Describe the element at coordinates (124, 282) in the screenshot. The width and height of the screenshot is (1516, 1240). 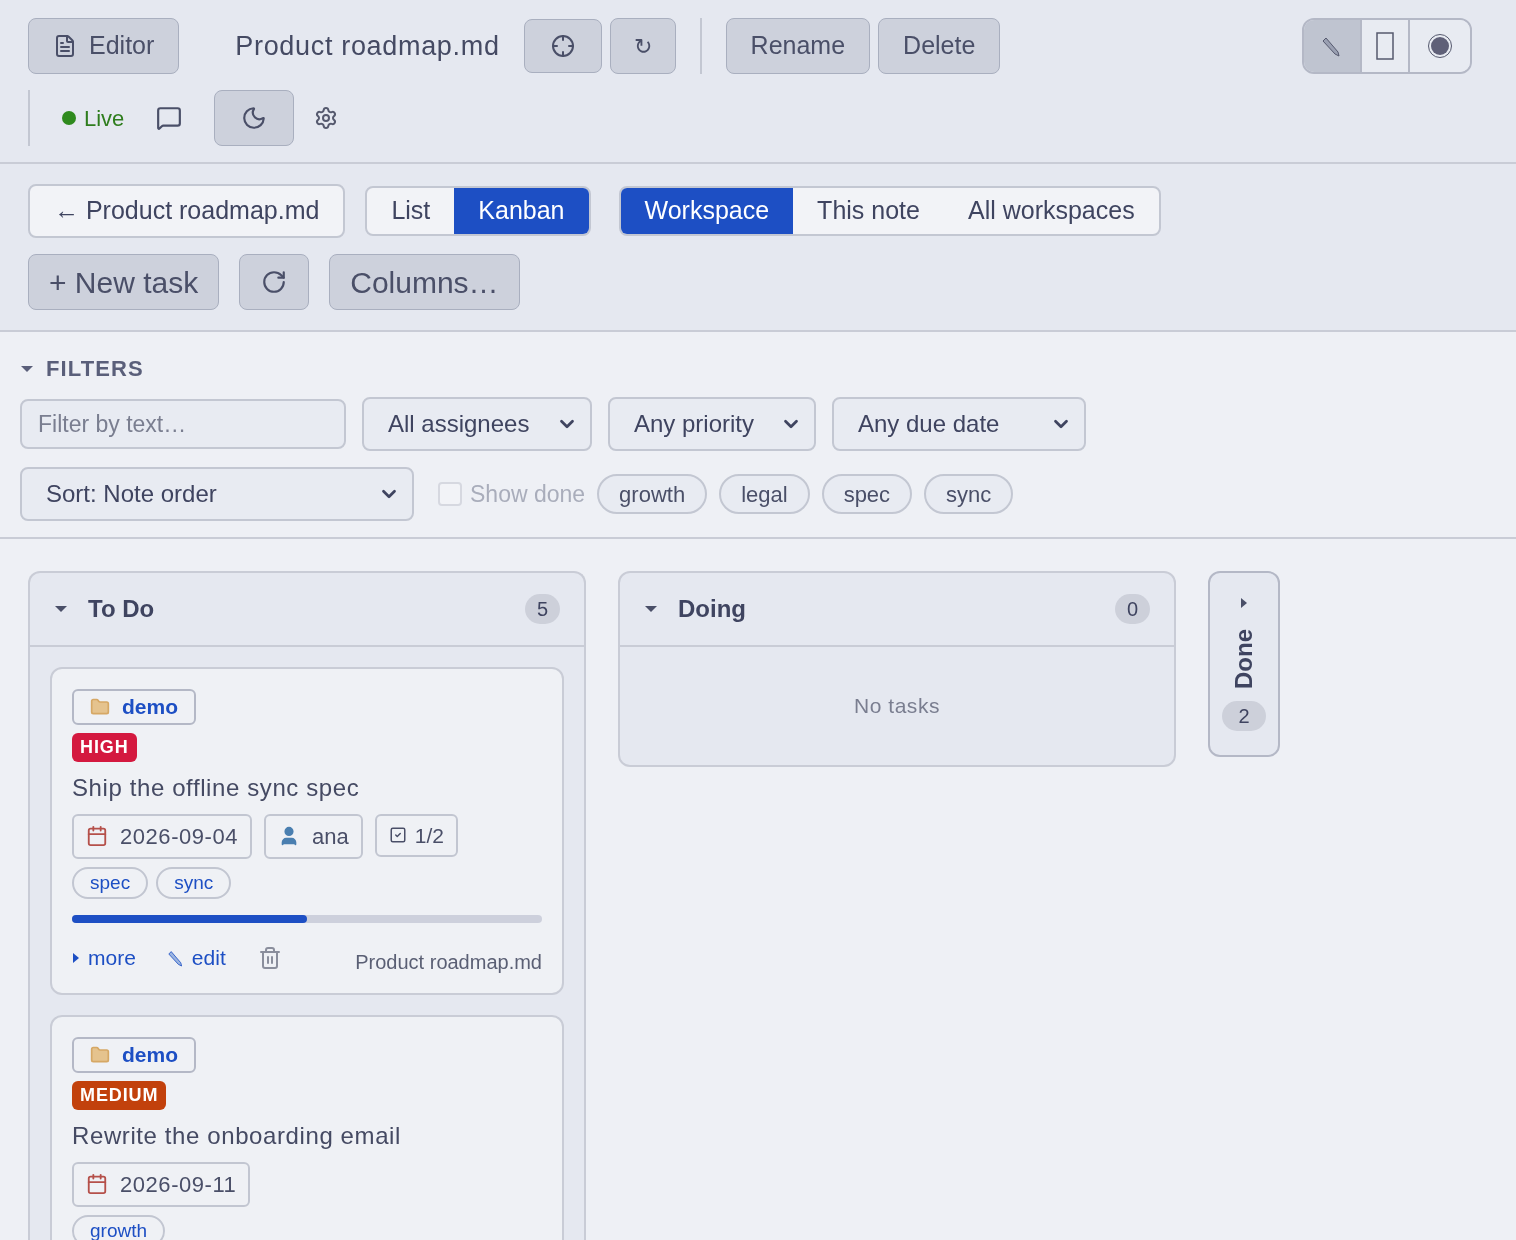
I see `new-task-button: + New task` at that location.